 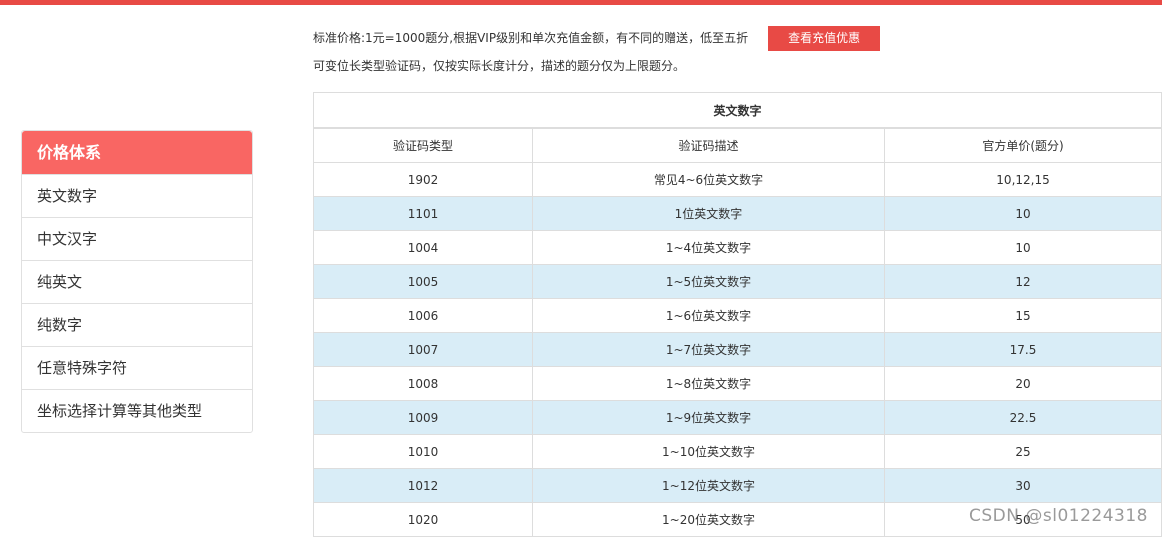 I want to click on cell-description: 1~9位英文数字, so click(x=708, y=417).